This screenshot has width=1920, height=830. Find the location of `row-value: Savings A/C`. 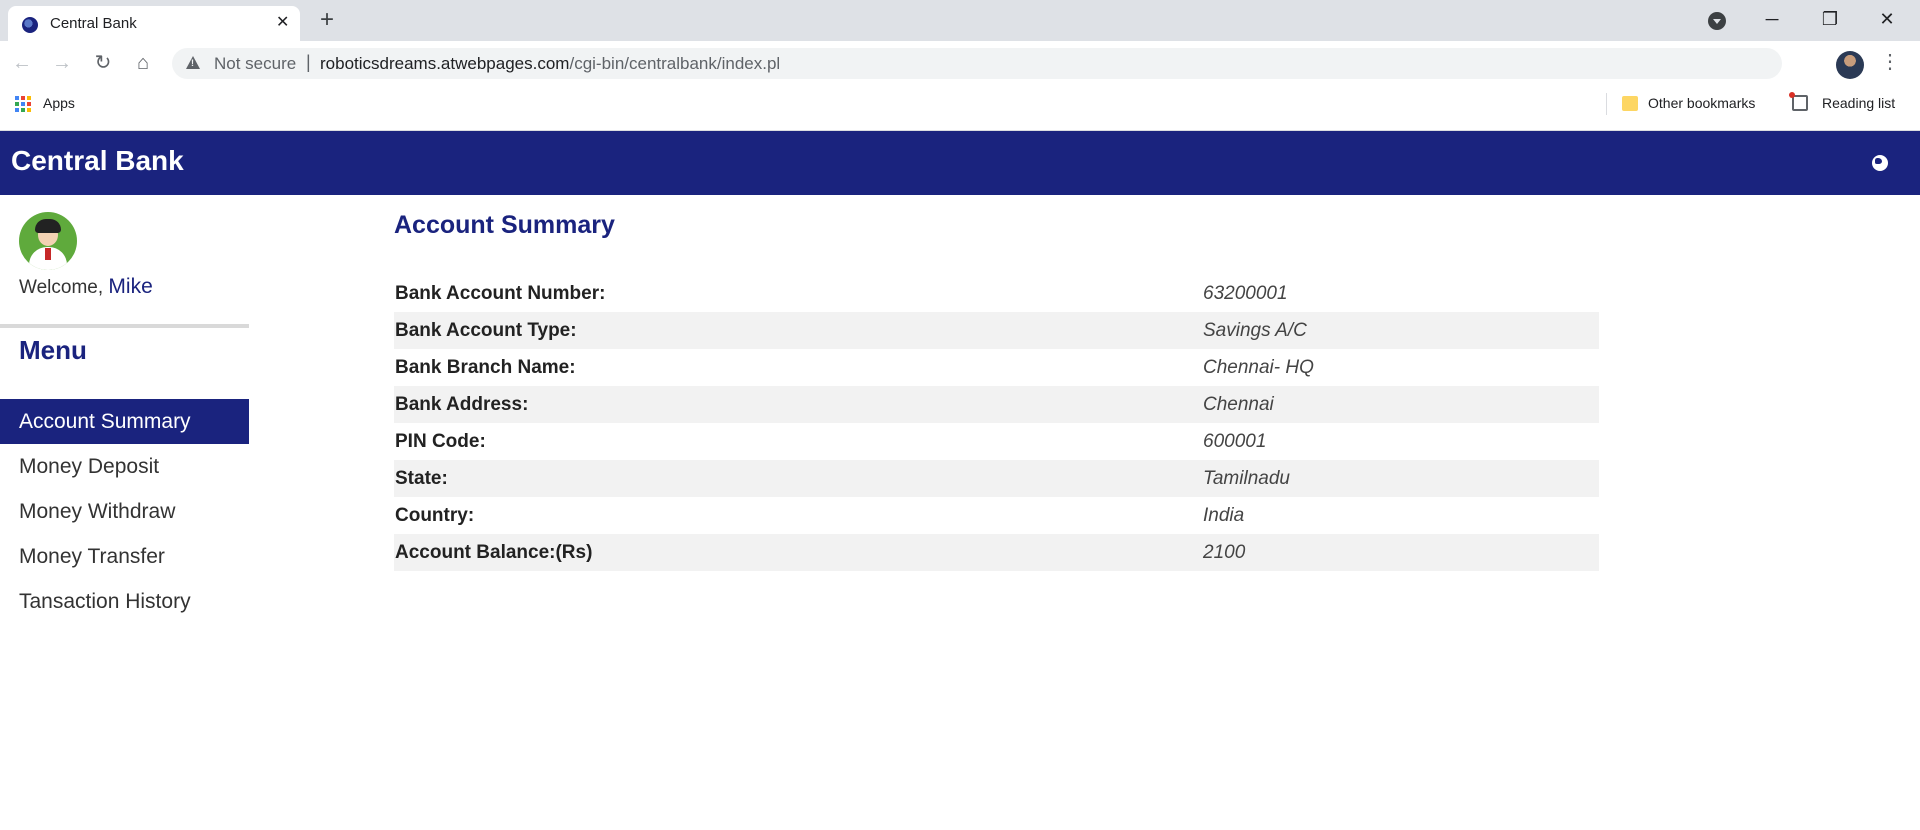

row-value: Savings A/C is located at coordinates (1400, 330).